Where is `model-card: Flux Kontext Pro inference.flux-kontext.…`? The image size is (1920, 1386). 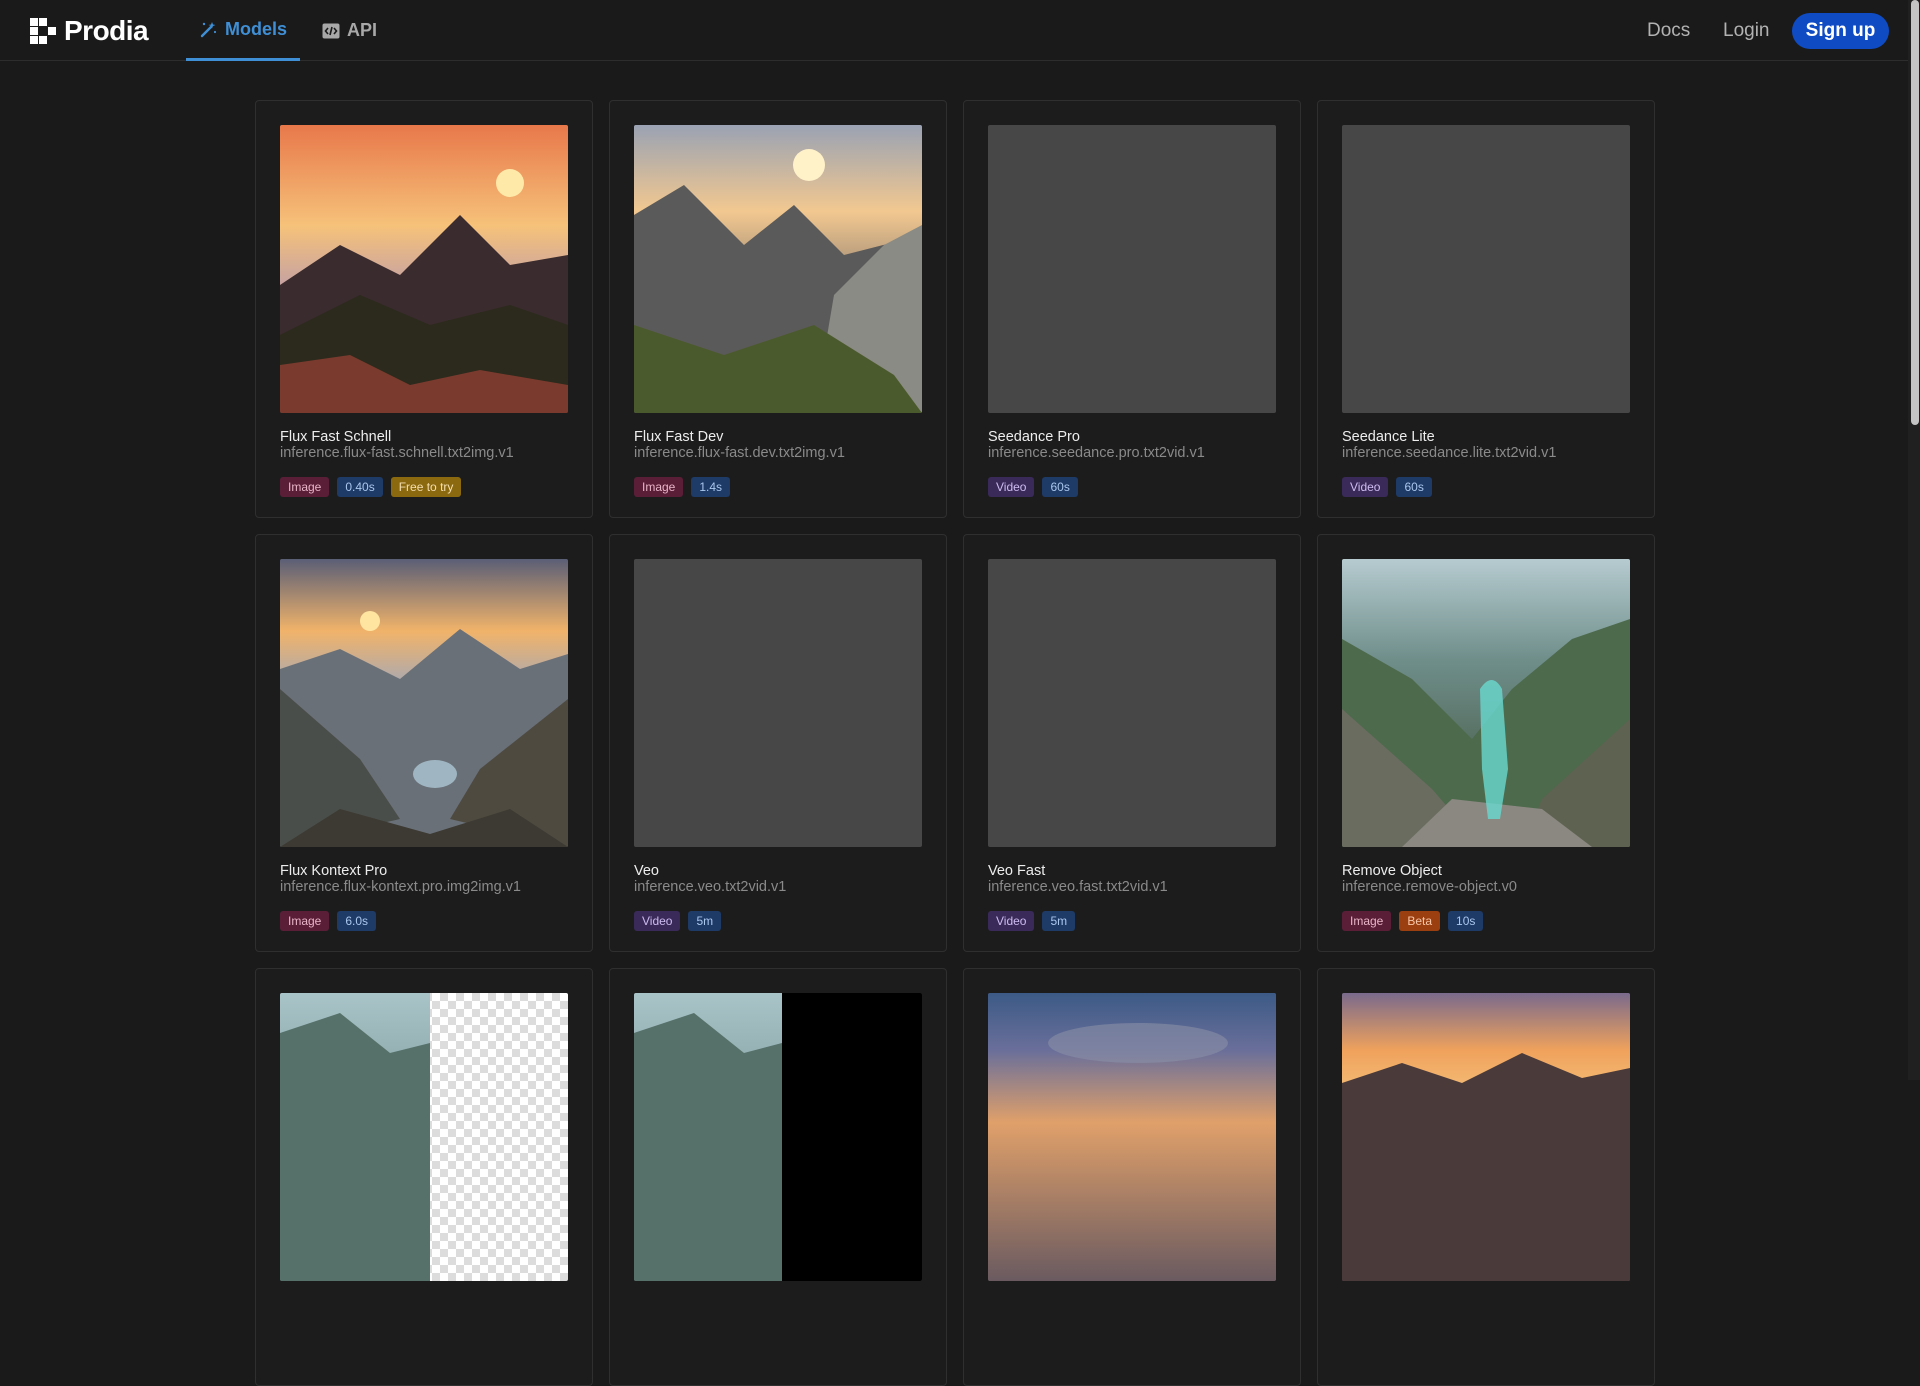 model-card: Flux Kontext Pro inference.flux-kontext.… is located at coordinates (424, 743).